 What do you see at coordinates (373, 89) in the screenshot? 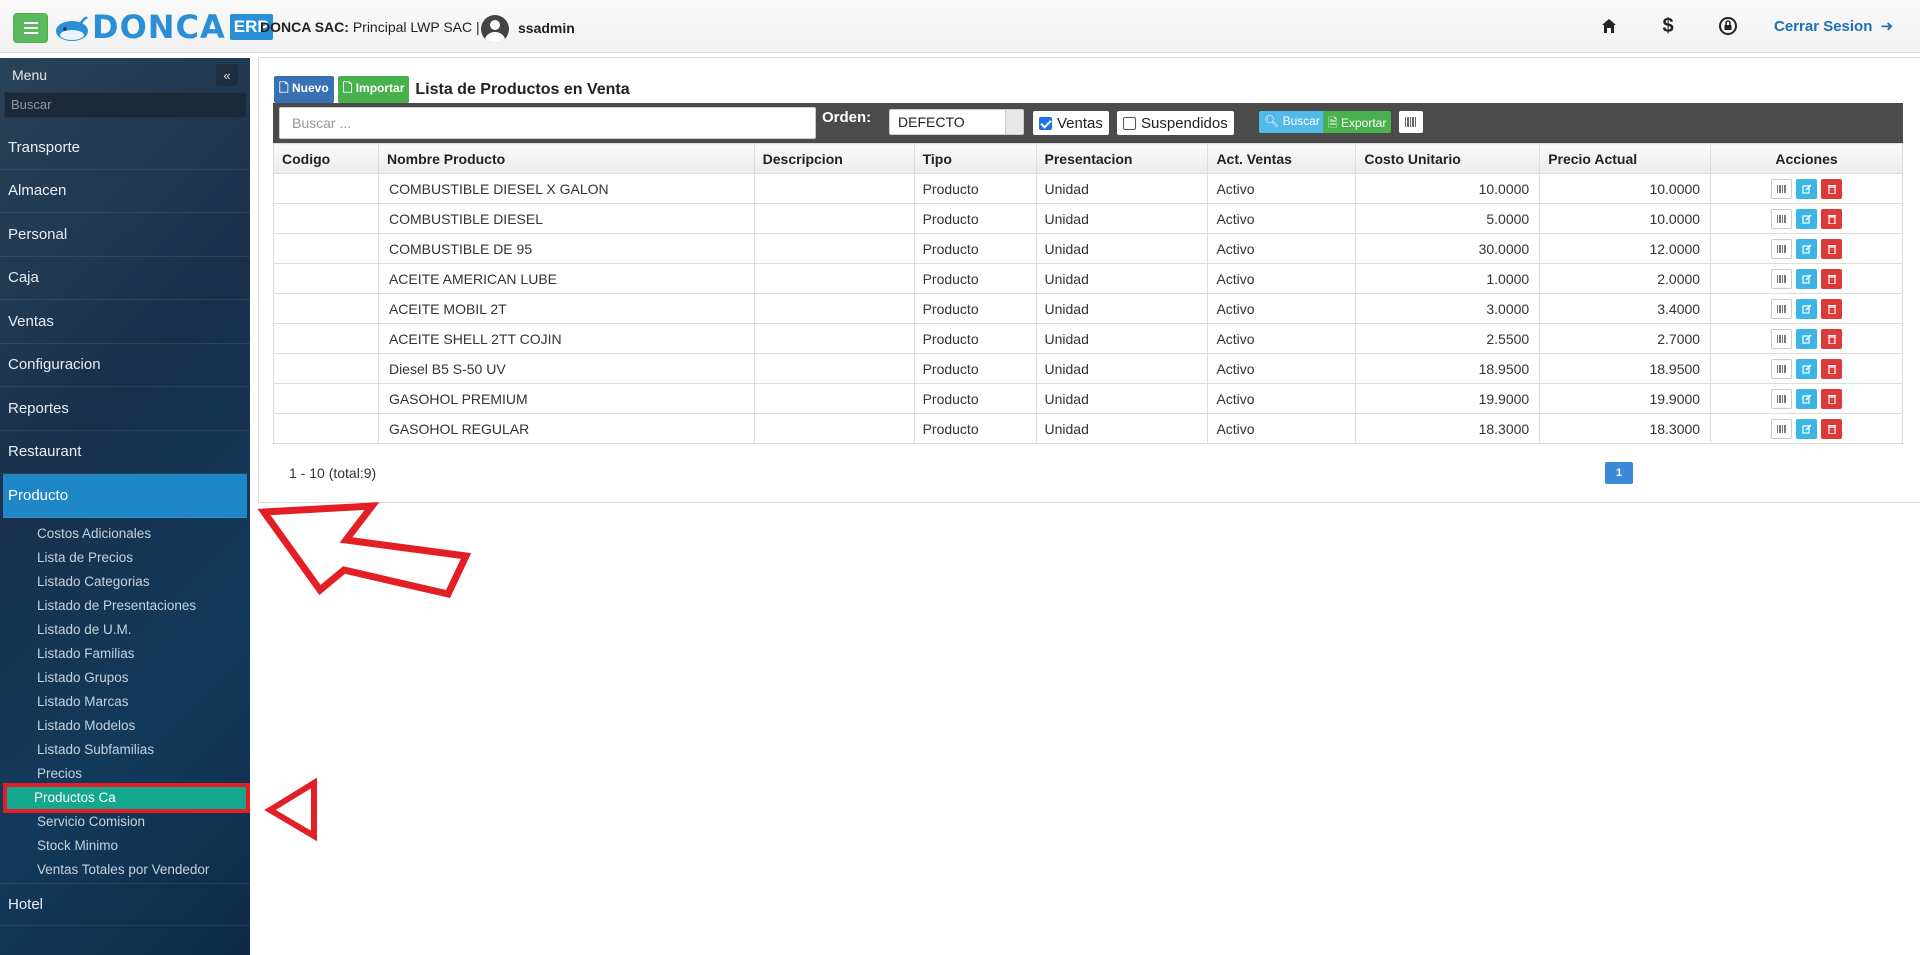
I see `import-button: 🗋 Importar` at bounding box center [373, 89].